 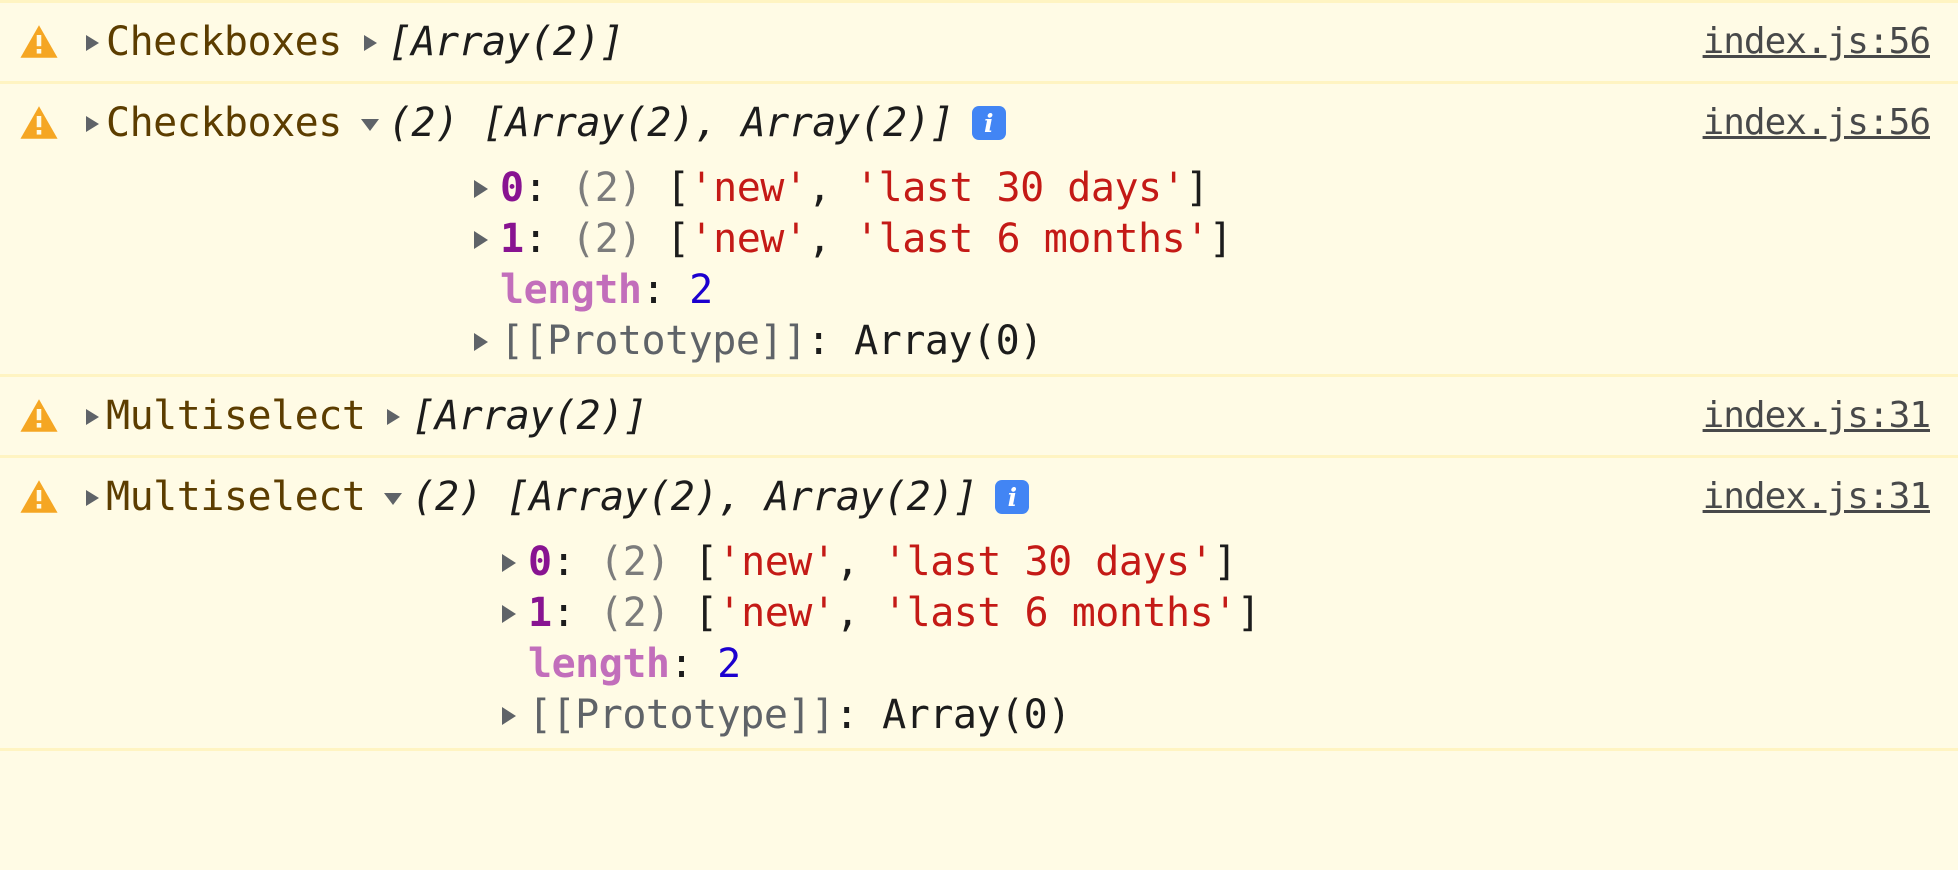 I want to click on console-message-header: Checkboxes [Array(2)], so click(x=979, y=42).